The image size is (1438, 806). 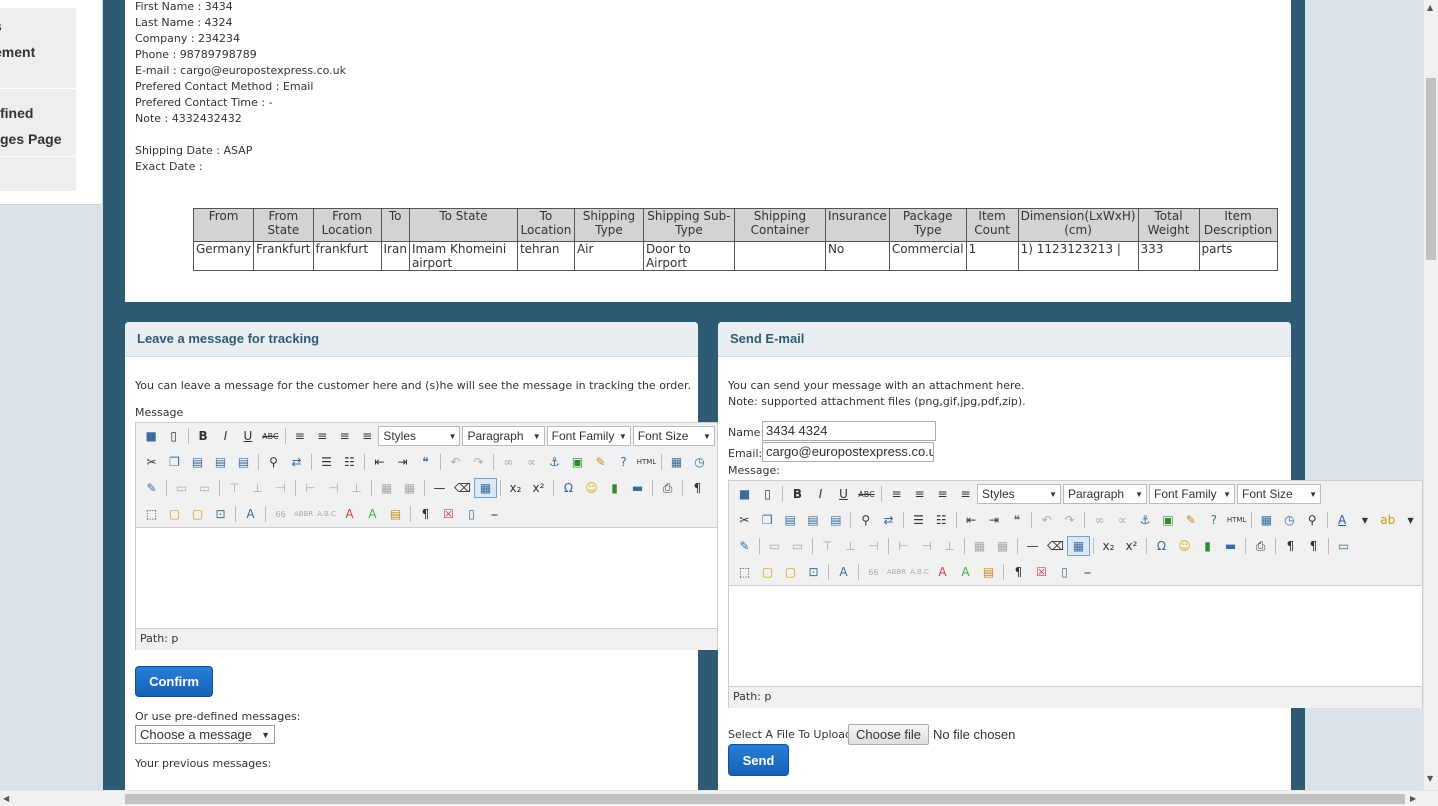 I want to click on name-input: 3434 4324, so click(x=849, y=431).